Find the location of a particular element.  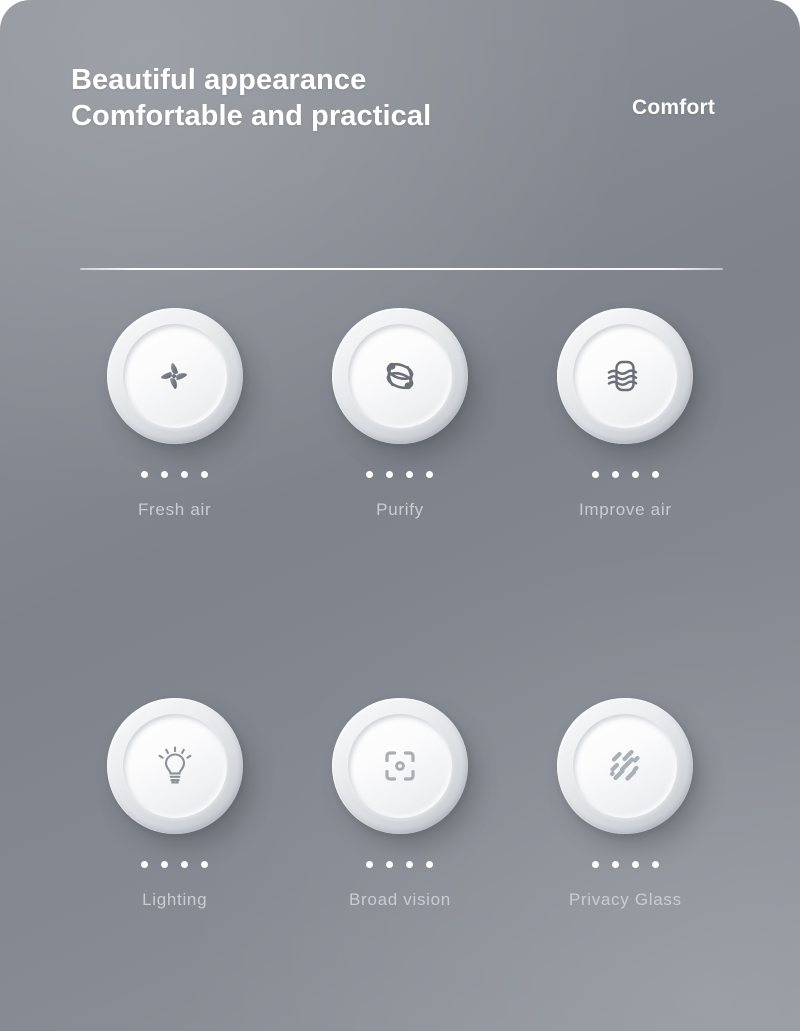

feature-item-privacy-glass: Privacy Glass is located at coordinates (625, 804).